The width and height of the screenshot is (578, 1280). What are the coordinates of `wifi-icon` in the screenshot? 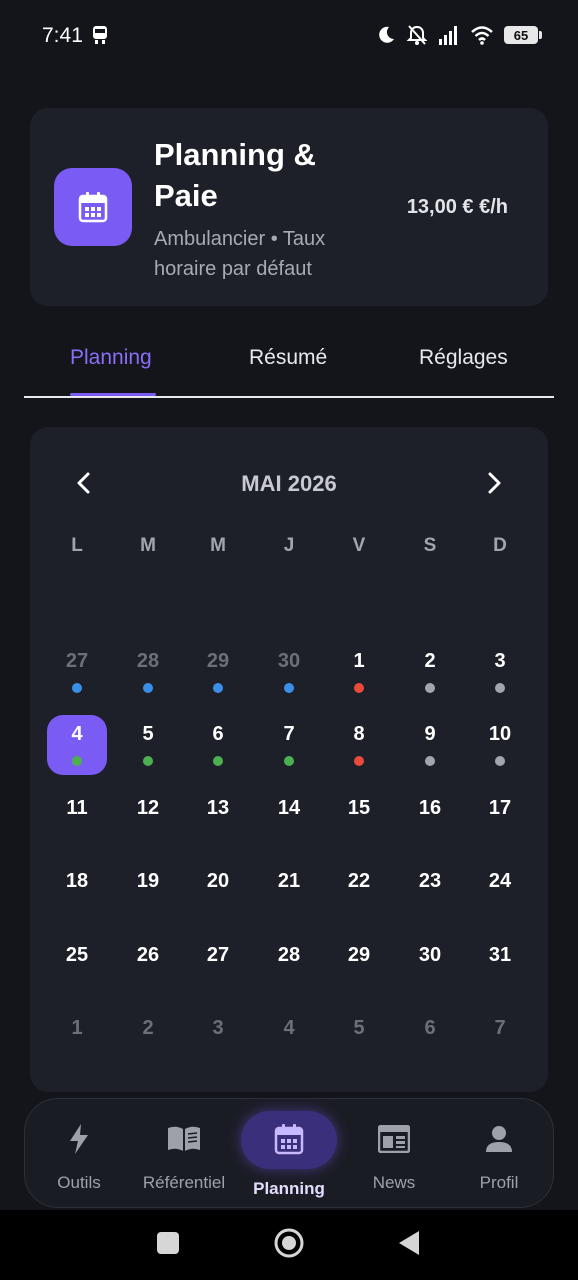 It's located at (482, 35).